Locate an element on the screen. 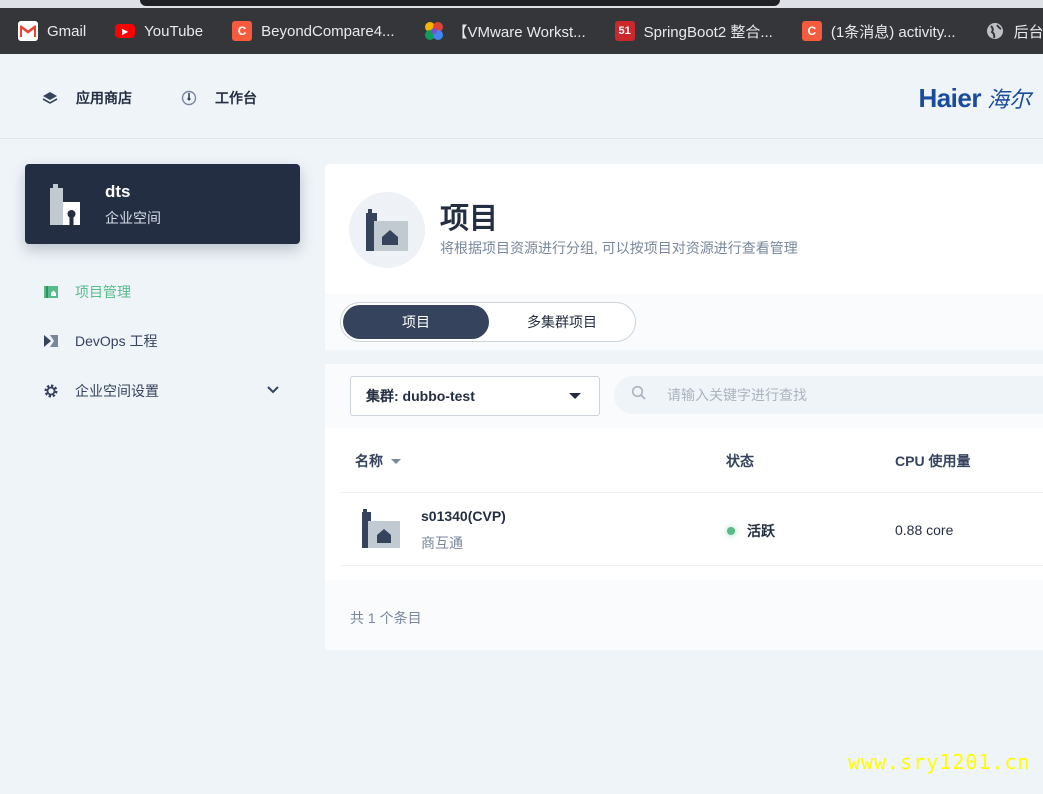 This screenshot has height=794, width=1043. sidebar-item-workspace-settings: 企业空间设置 is located at coordinates (100, 391).